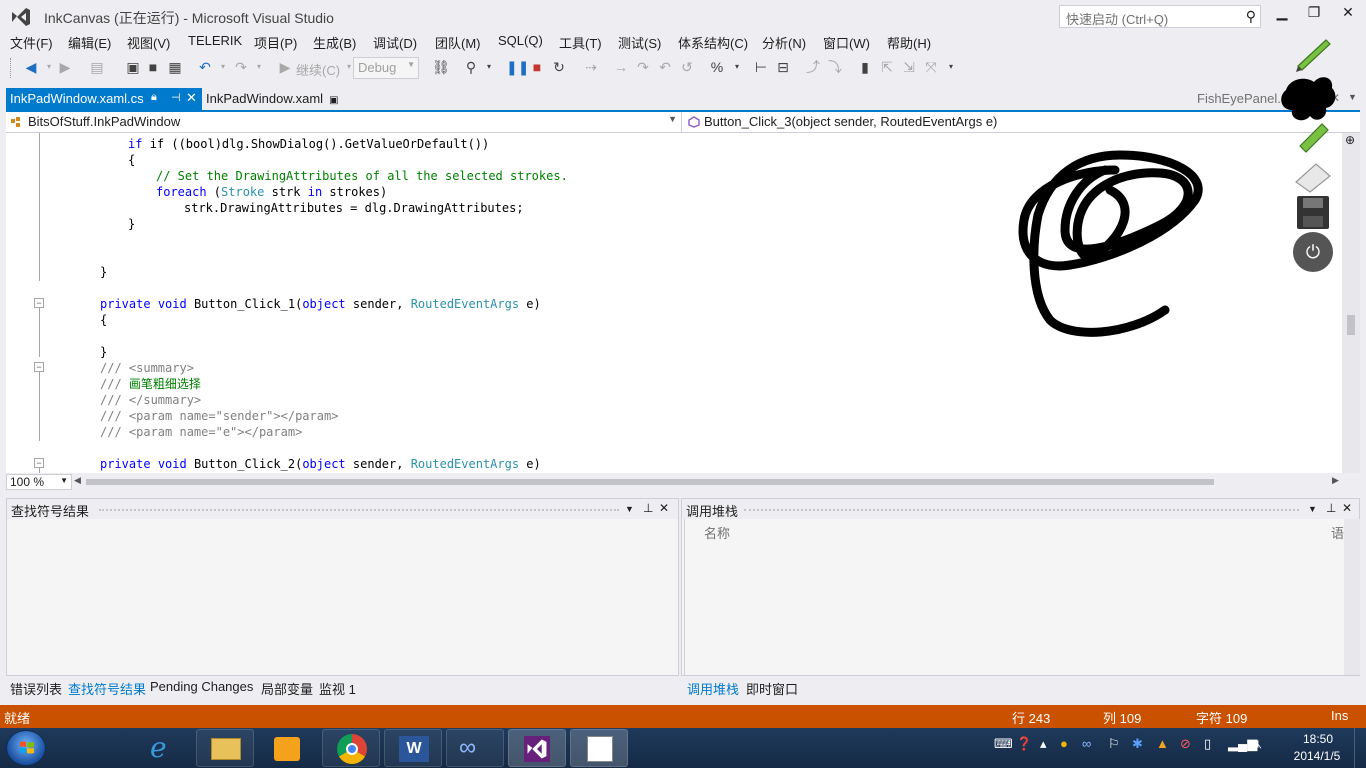  Describe the element at coordinates (951, 67) in the screenshot. I see `toolbar-overflow-icon: ▾` at that location.